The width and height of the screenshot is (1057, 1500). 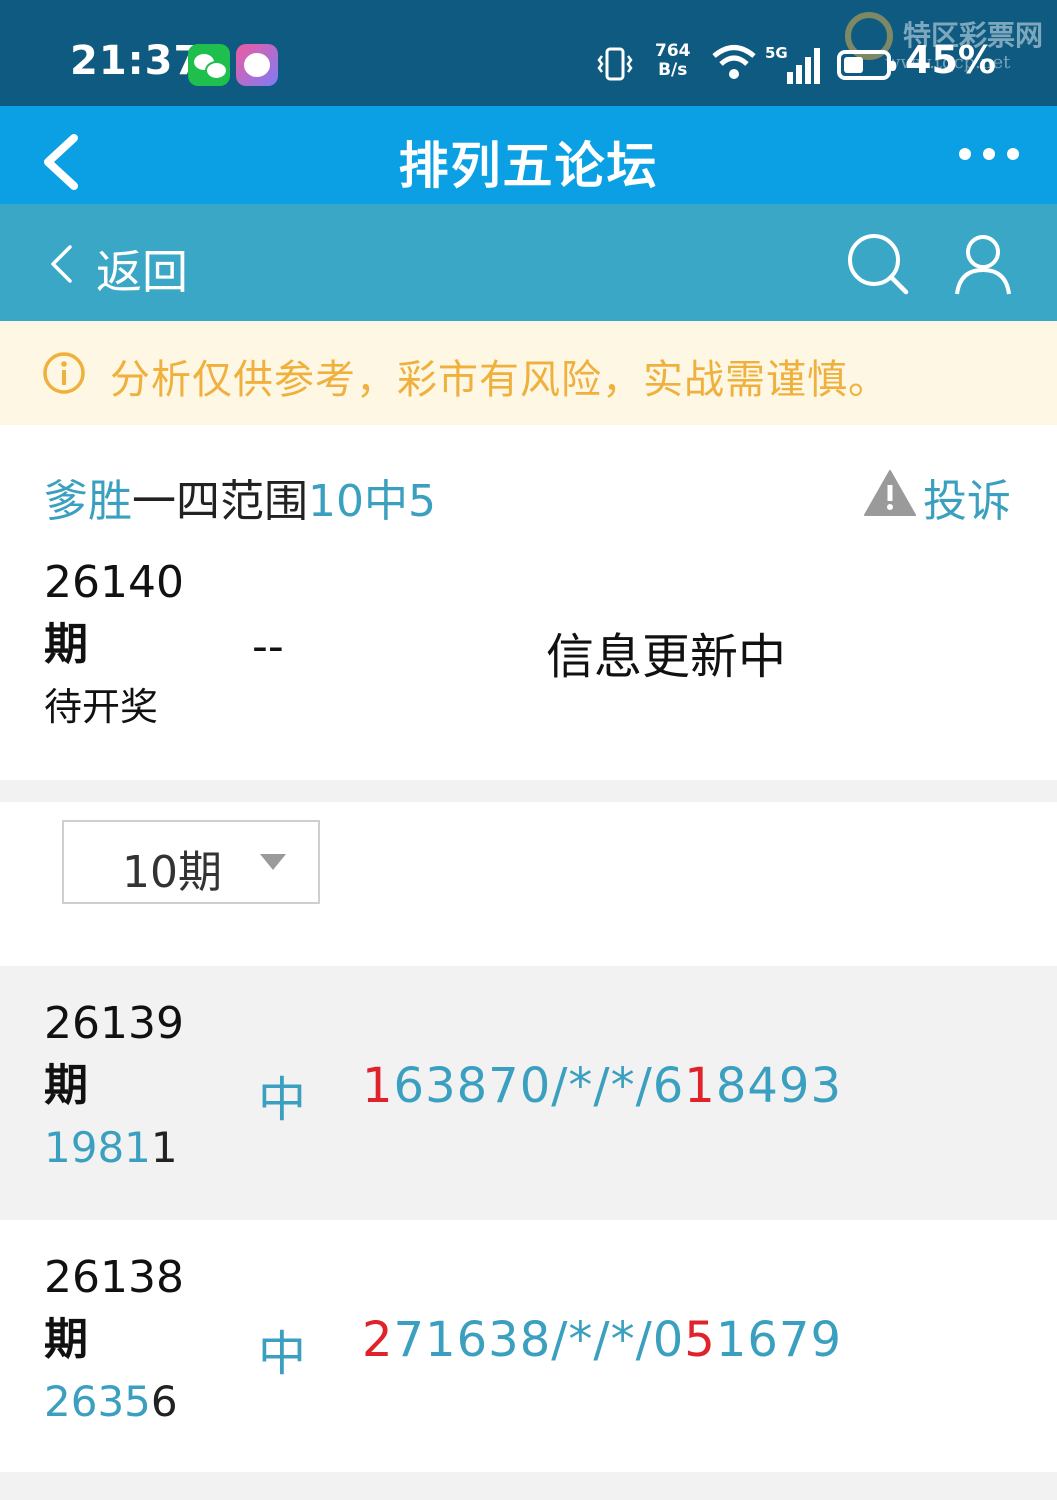 What do you see at coordinates (114, 1340) in the screenshot?
I see `row-period: 26138 期 26356` at bounding box center [114, 1340].